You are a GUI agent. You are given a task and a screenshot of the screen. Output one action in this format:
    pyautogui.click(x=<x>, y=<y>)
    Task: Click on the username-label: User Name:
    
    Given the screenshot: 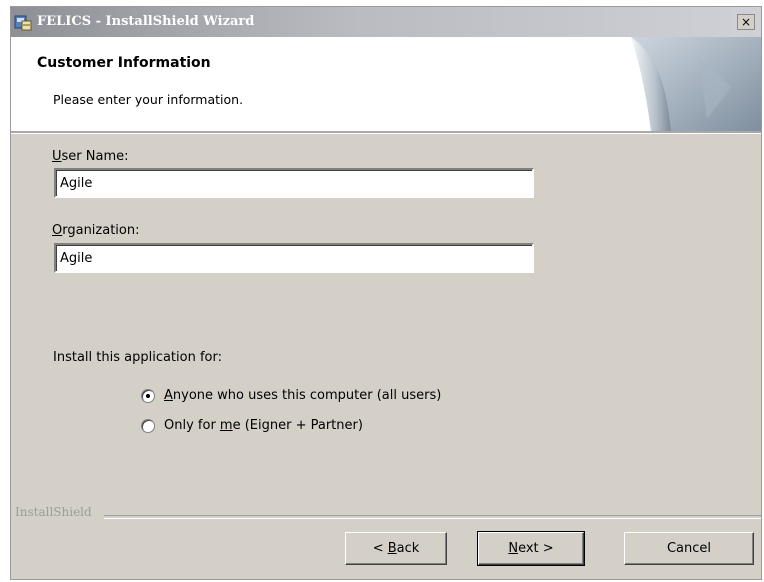 What is the action you would take?
    pyautogui.click(x=90, y=156)
    